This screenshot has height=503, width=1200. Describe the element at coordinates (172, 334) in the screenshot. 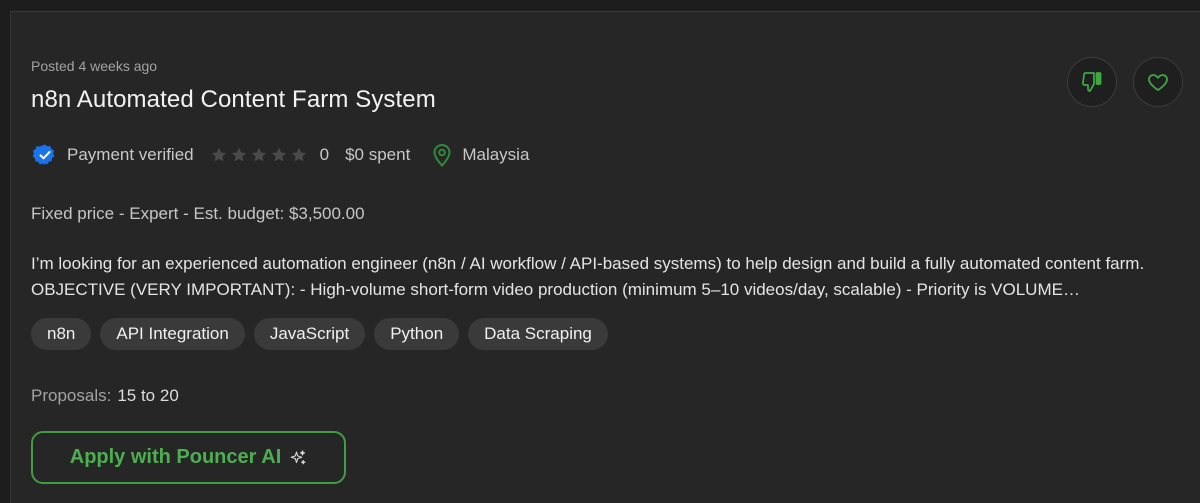

I see `skill-tag: API Integration` at that location.